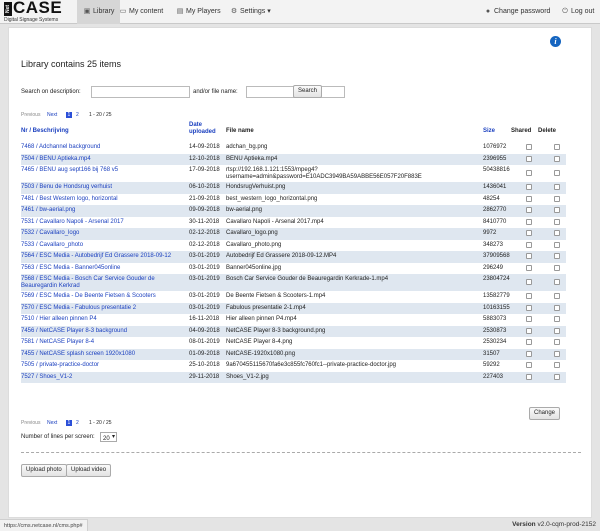 The height and width of the screenshot is (531, 600). Describe the element at coordinates (261, 353) in the screenshot. I see `item-filename: NetCASE-1920x1080.png` at that location.